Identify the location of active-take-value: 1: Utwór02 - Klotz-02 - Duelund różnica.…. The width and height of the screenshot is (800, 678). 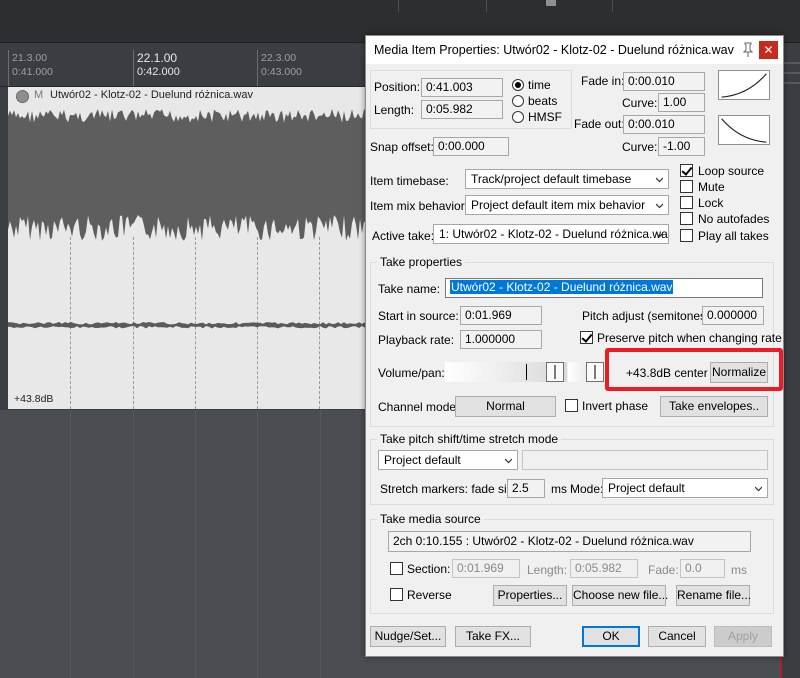
(554, 234).